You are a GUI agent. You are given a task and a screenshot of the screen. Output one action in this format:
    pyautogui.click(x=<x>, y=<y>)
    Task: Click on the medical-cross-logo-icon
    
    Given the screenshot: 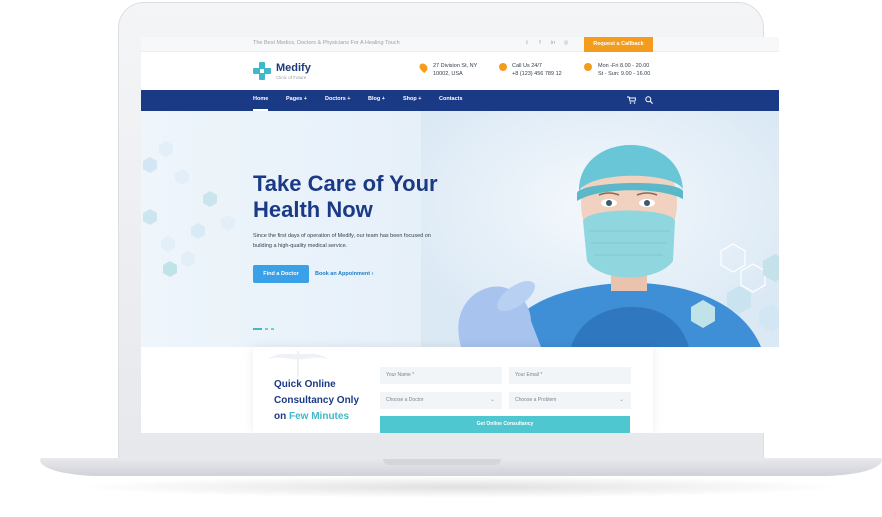 What is the action you would take?
    pyautogui.click(x=262, y=71)
    